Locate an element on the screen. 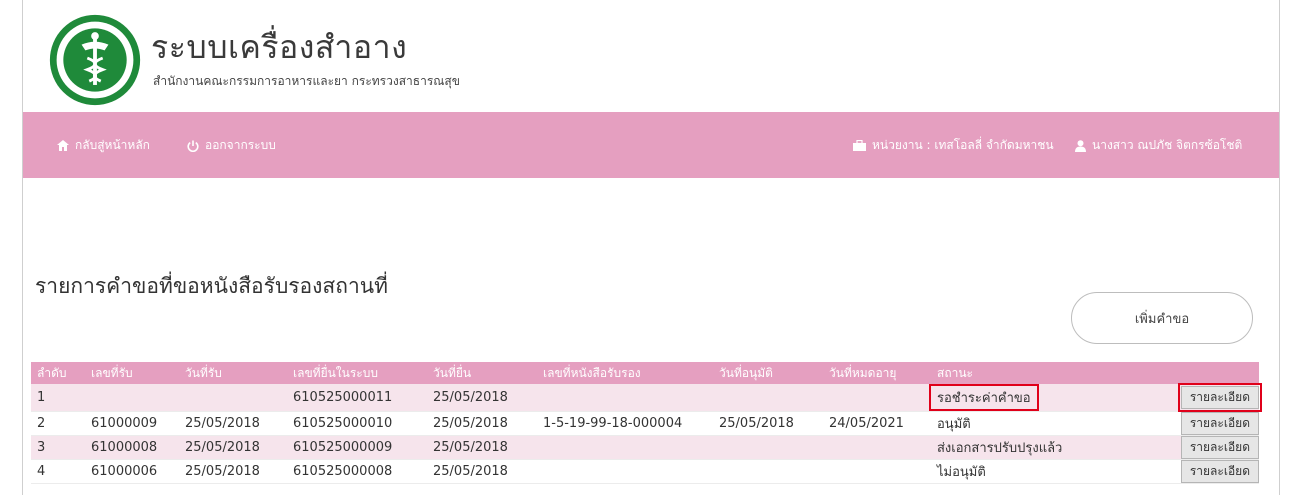  home-link-label: กลับสู่หน้าหลัก is located at coordinates (112, 145).